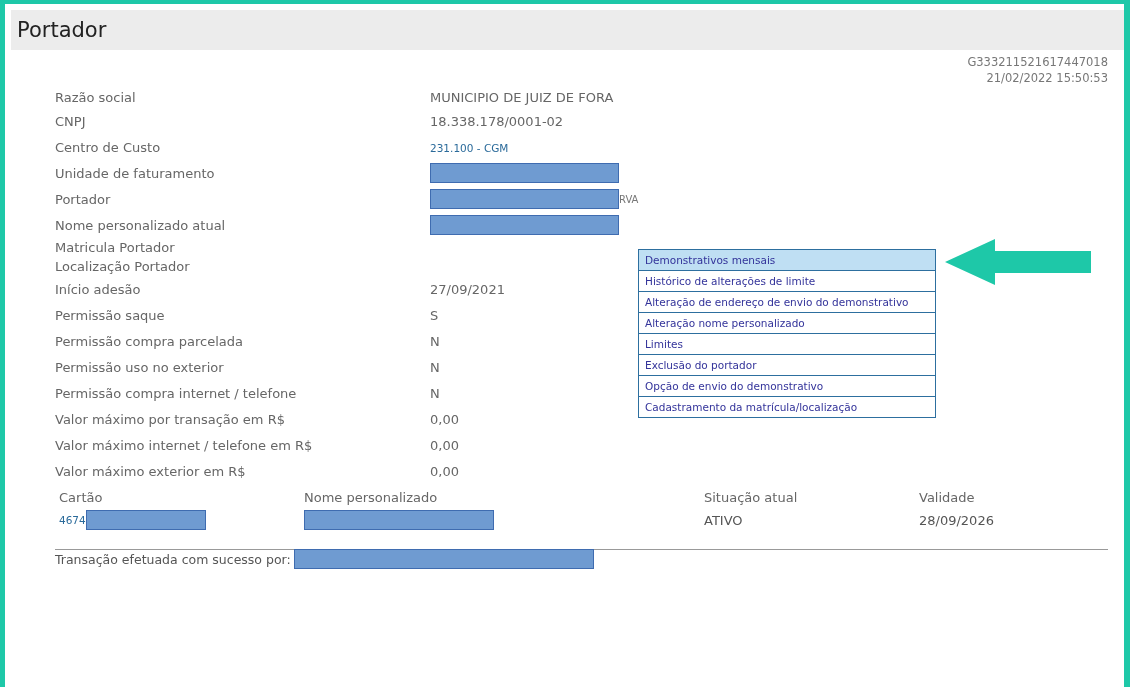  I want to click on field-label: Valor máximo por transação em R$, so click(170, 419).